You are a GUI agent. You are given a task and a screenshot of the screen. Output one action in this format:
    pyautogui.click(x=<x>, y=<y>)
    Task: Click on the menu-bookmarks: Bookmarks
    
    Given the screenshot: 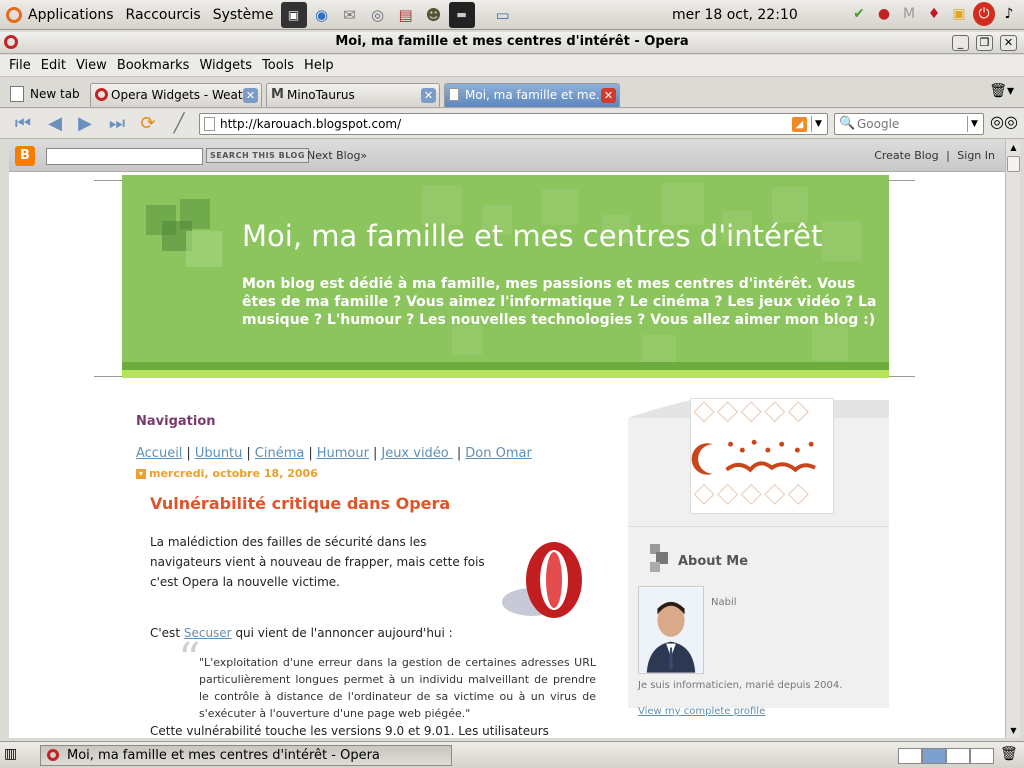 What is the action you would take?
    pyautogui.click(x=153, y=65)
    